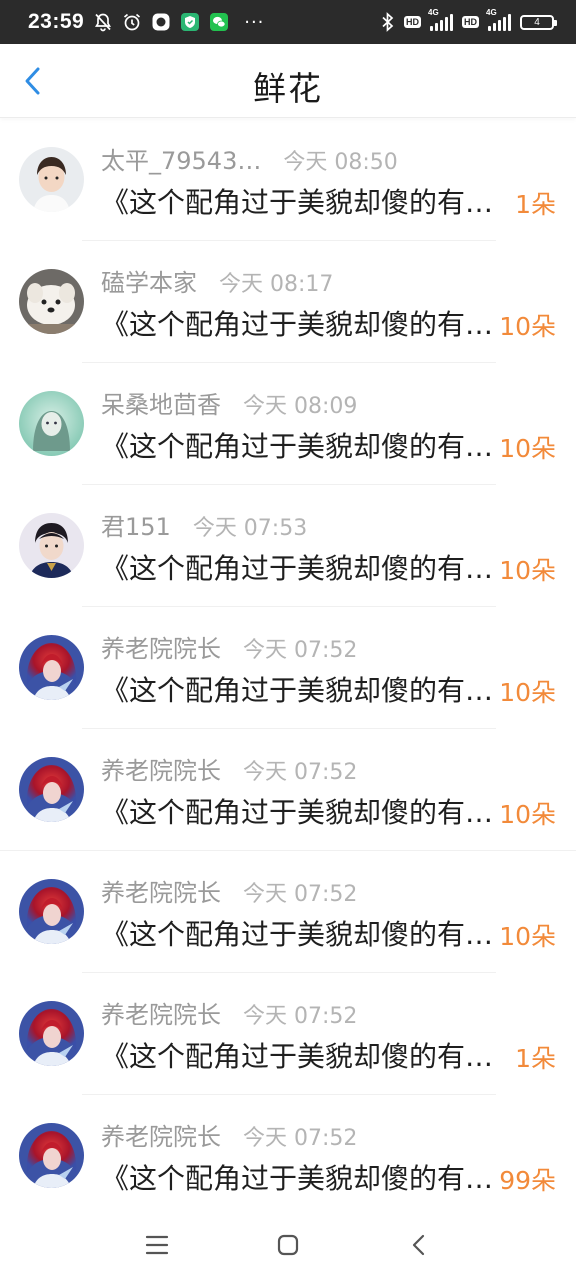 Image resolution: width=576 pixels, height=1280 pixels. Describe the element at coordinates (288, 22) in the screenshot. I see `status-bar: 23:59 ··· HD 4G HD 4G 4` at that location.